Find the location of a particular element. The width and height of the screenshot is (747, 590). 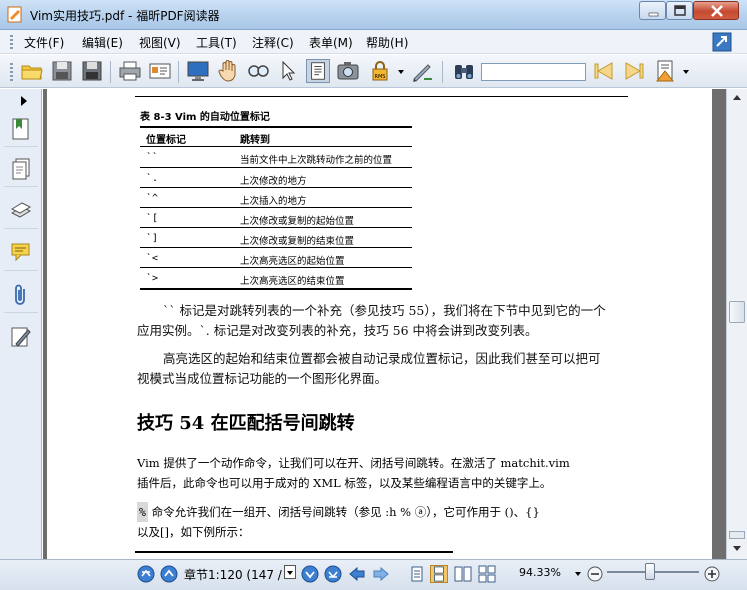

continuous-facing-view-icon is located at coordinates (487, 574).